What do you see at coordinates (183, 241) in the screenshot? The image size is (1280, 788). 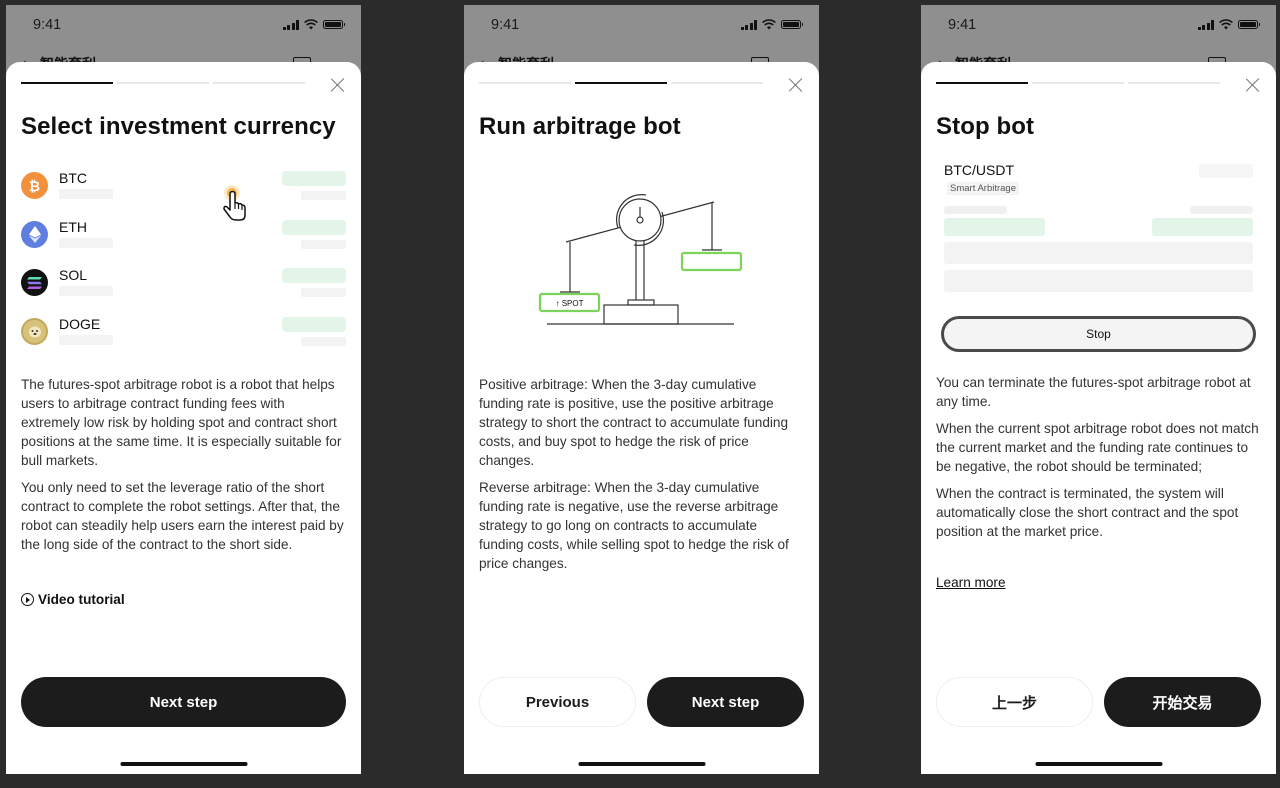 I see `coin-row-eth: ETH` at bounding box center [183, 241].